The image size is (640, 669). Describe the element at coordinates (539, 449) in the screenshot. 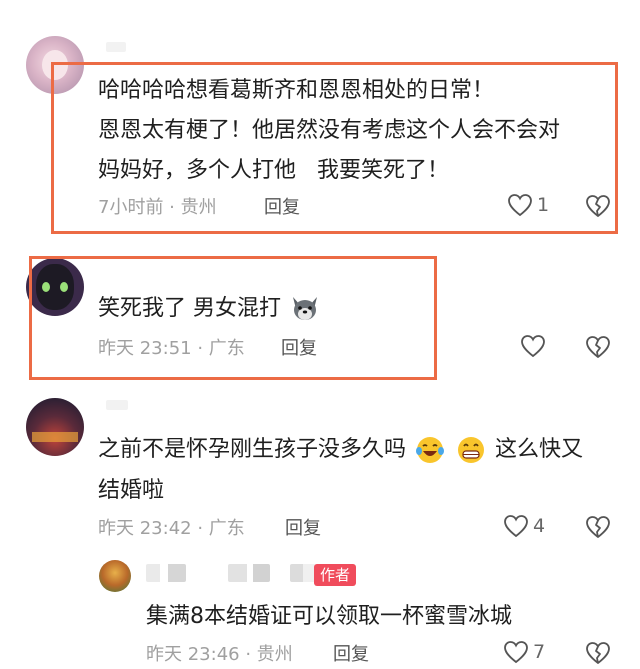

I see `comment-text-content: 这么快又` at that location.